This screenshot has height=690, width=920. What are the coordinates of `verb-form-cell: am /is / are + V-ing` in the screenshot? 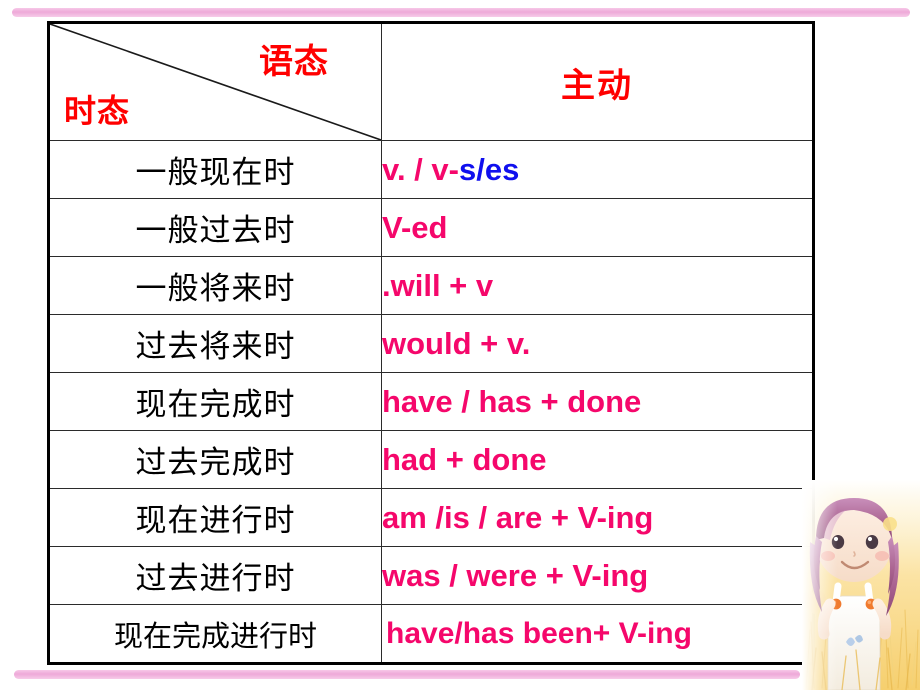 It's located at (597, 517).